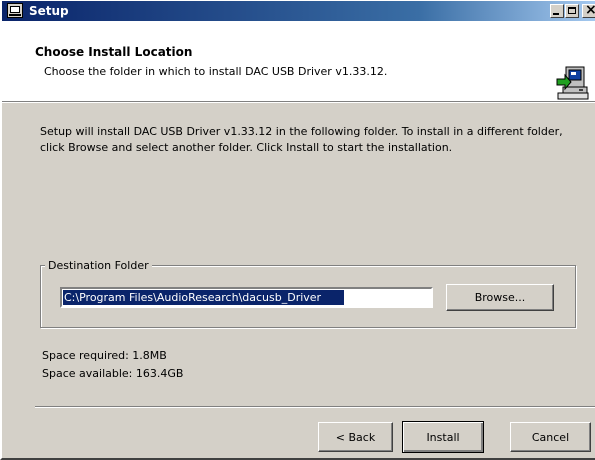  What do you see at coordinates (315, 407) in the screenshot?
I see `footer-separator-highlight` at bounding box center [315, 407].